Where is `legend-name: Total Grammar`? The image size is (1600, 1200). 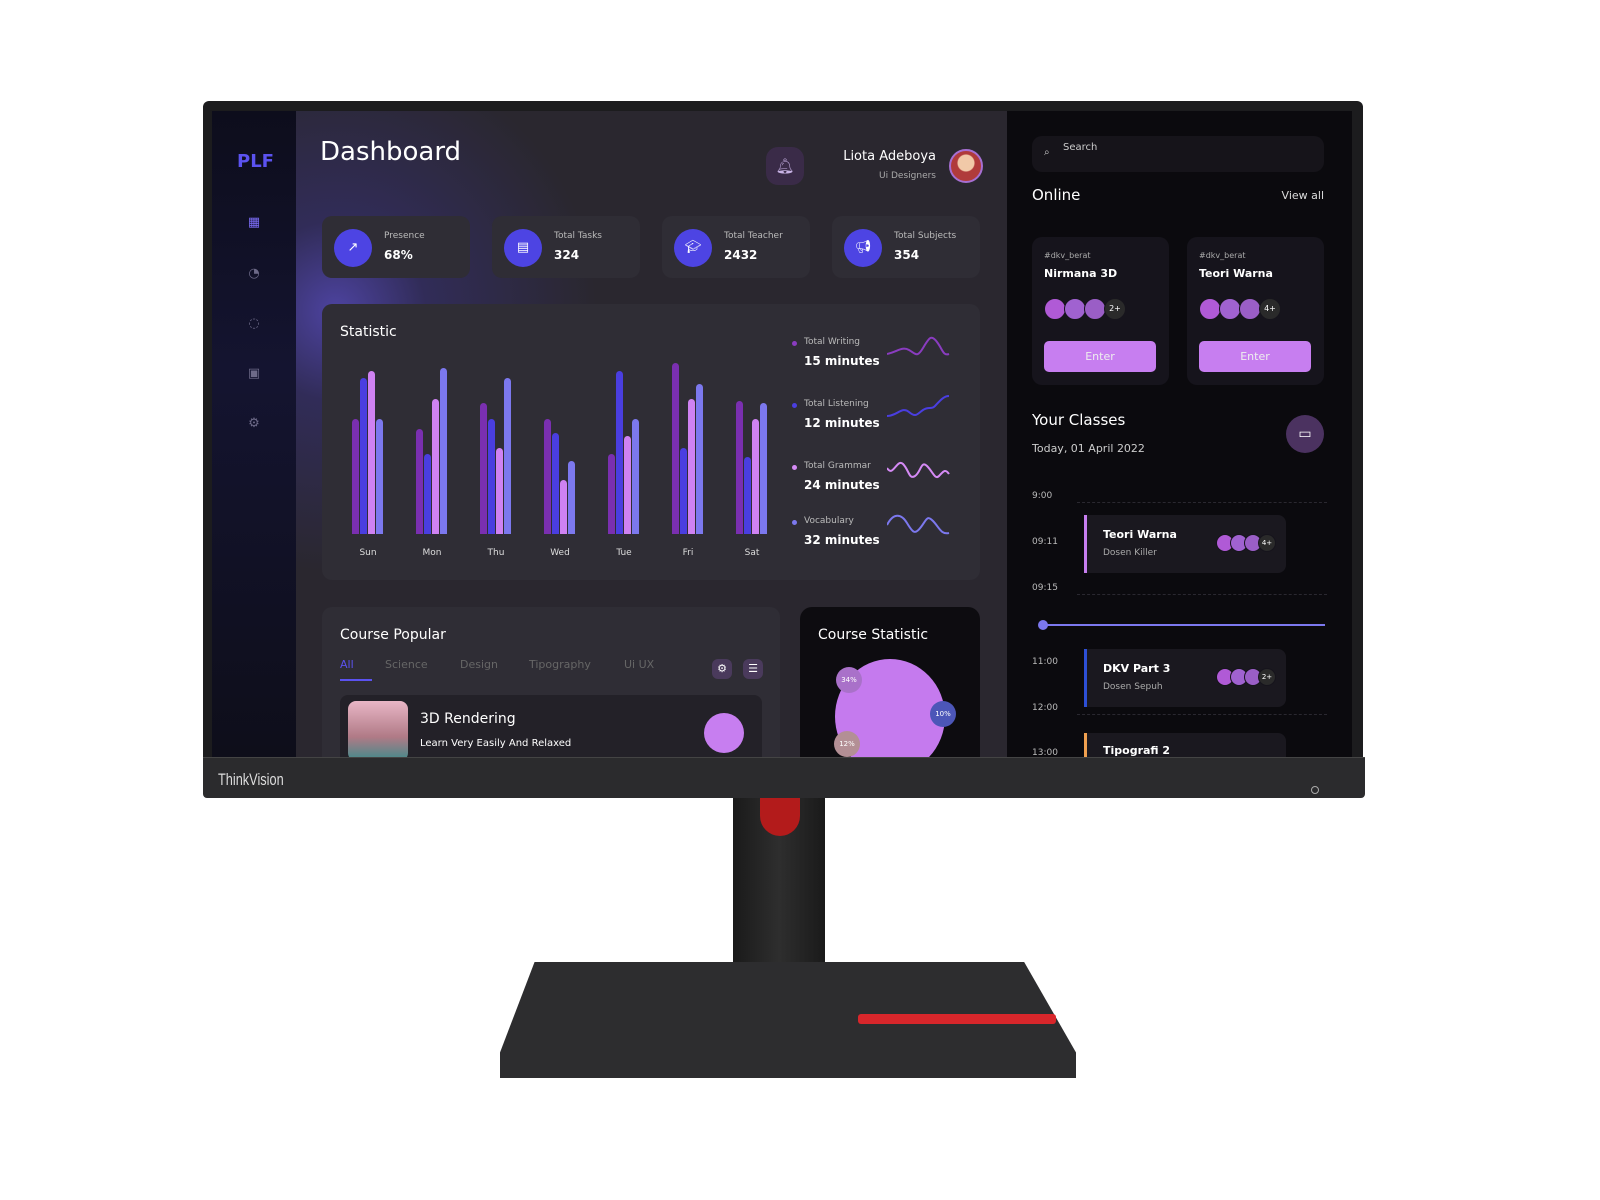
legend-name: Total Grammar is located at coordinates (837, 466).